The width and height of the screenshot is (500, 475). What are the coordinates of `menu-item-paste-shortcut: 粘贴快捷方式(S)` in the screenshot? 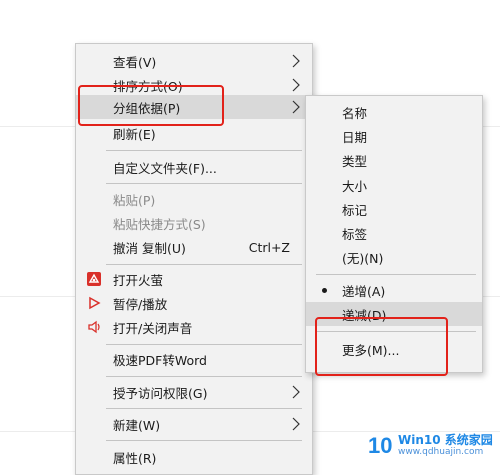 It's located at (194, 223).